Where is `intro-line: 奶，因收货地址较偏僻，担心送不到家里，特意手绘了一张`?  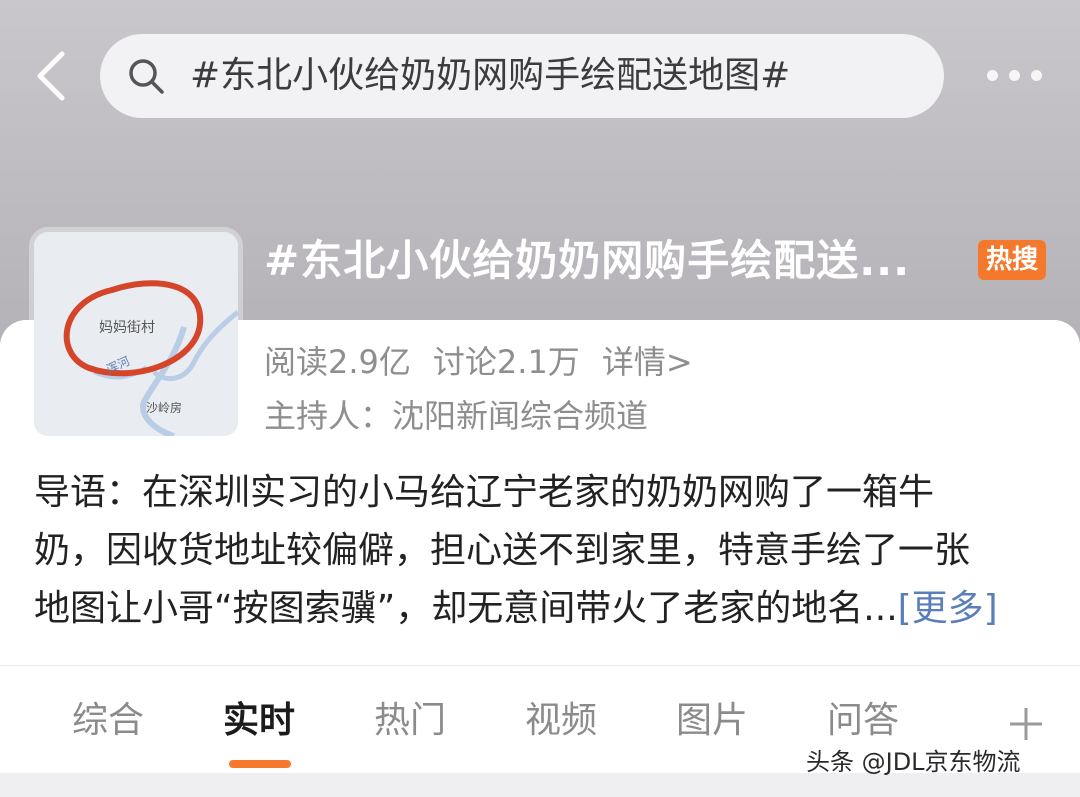
intro-line: 奶，因收货地址较偏僻，担心送不到家里，特意手绘了一张 is located at coordinates (502, 550).